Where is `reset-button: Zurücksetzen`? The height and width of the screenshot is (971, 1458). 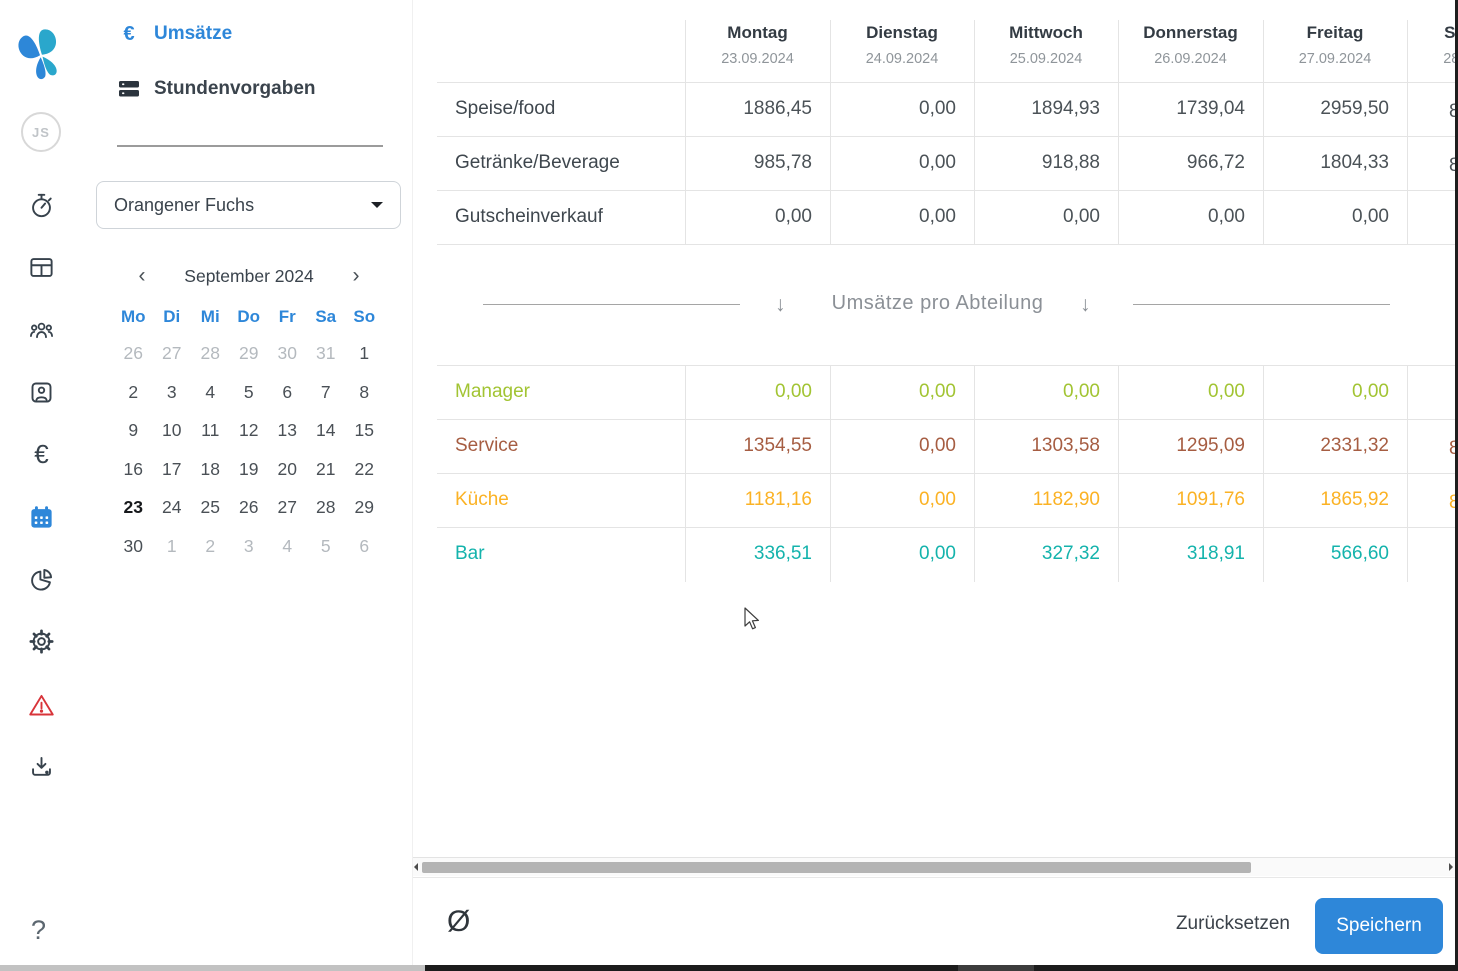
reset-button: Zurücksetzen is located at coordinates (1205, 924).